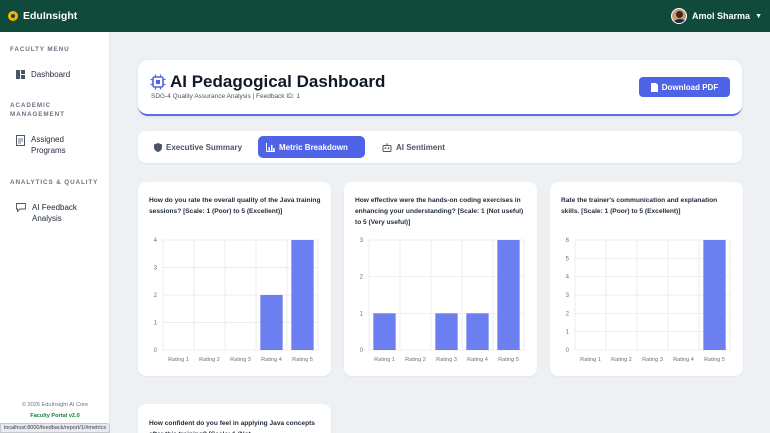 This screenshot has height=433, width=770. Describe the element at coordinates (721, 16) in the screenshot. I see `user-name: Amol Sharma` at that location.